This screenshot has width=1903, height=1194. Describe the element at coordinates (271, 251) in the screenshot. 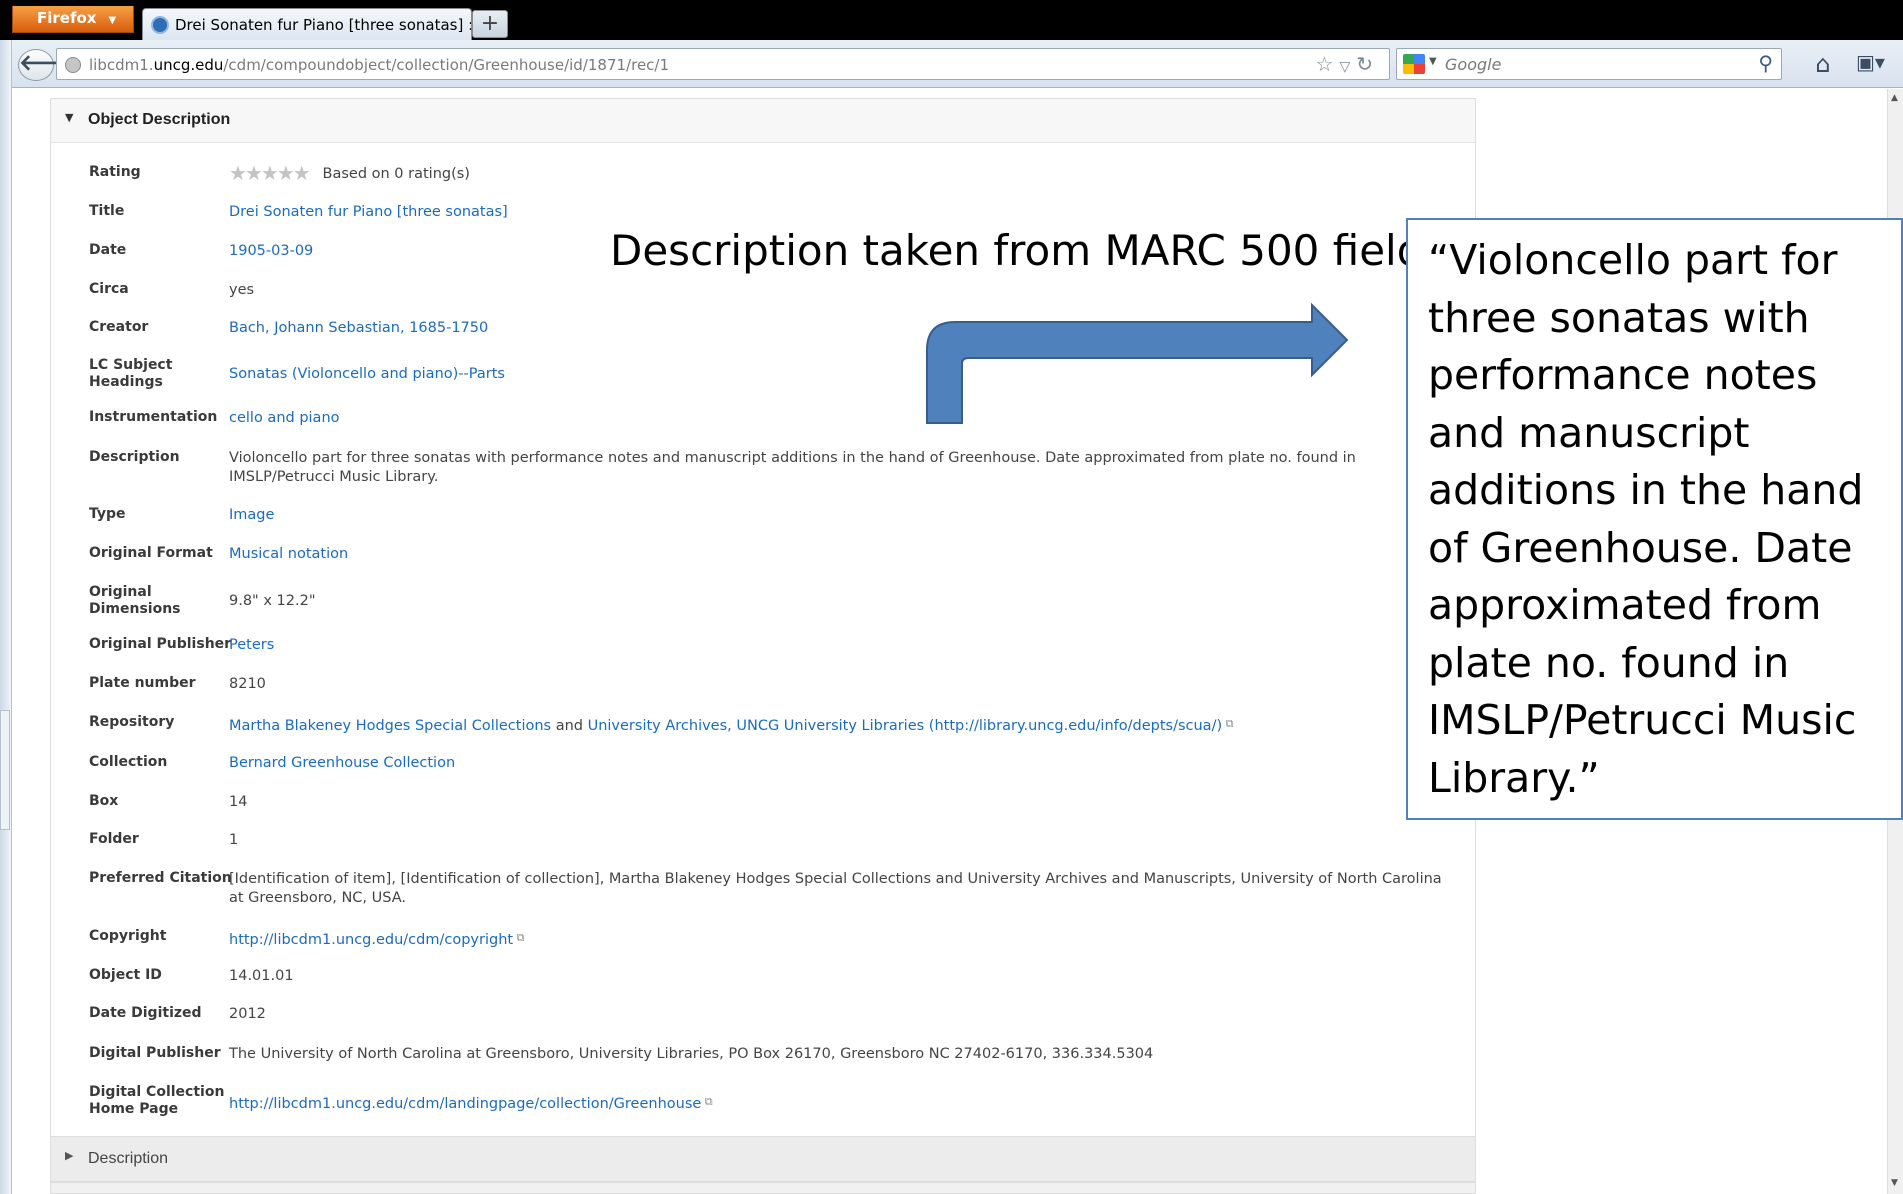

I see `date-link: 1905-03-09` at that location.